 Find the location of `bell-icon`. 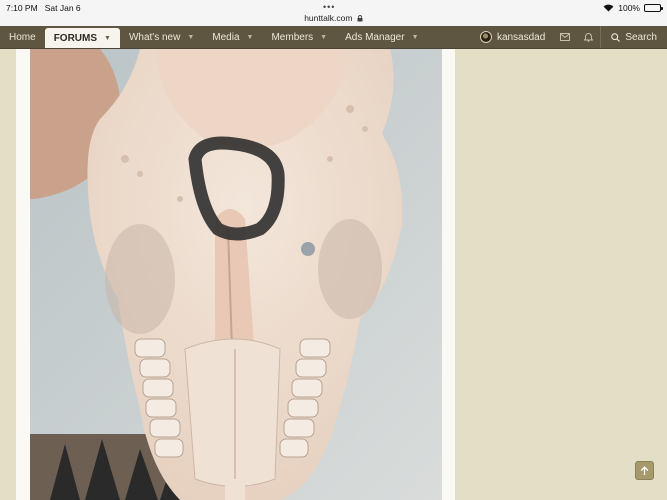

bell-icon is located at coordinates (589, 37).